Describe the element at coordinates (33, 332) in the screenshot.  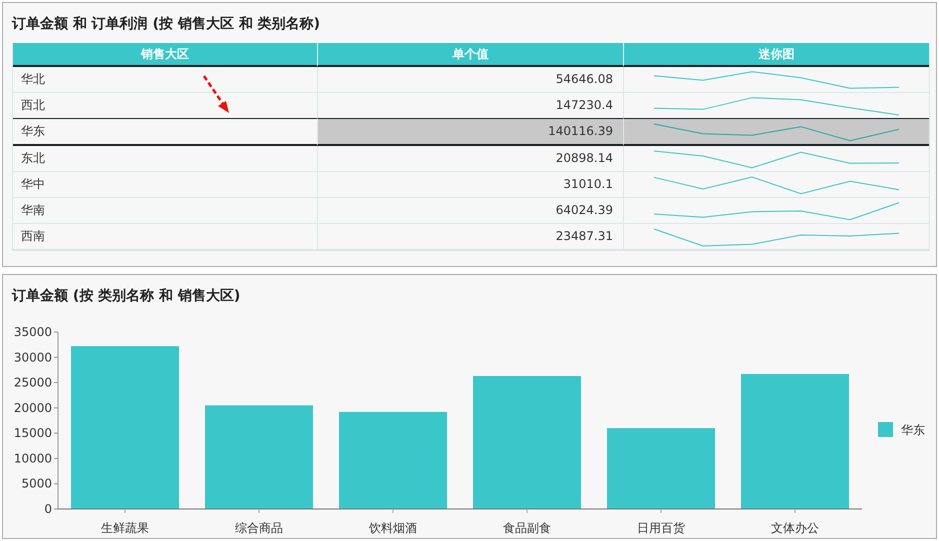
I see `y-tick-label: 35000` at that location.